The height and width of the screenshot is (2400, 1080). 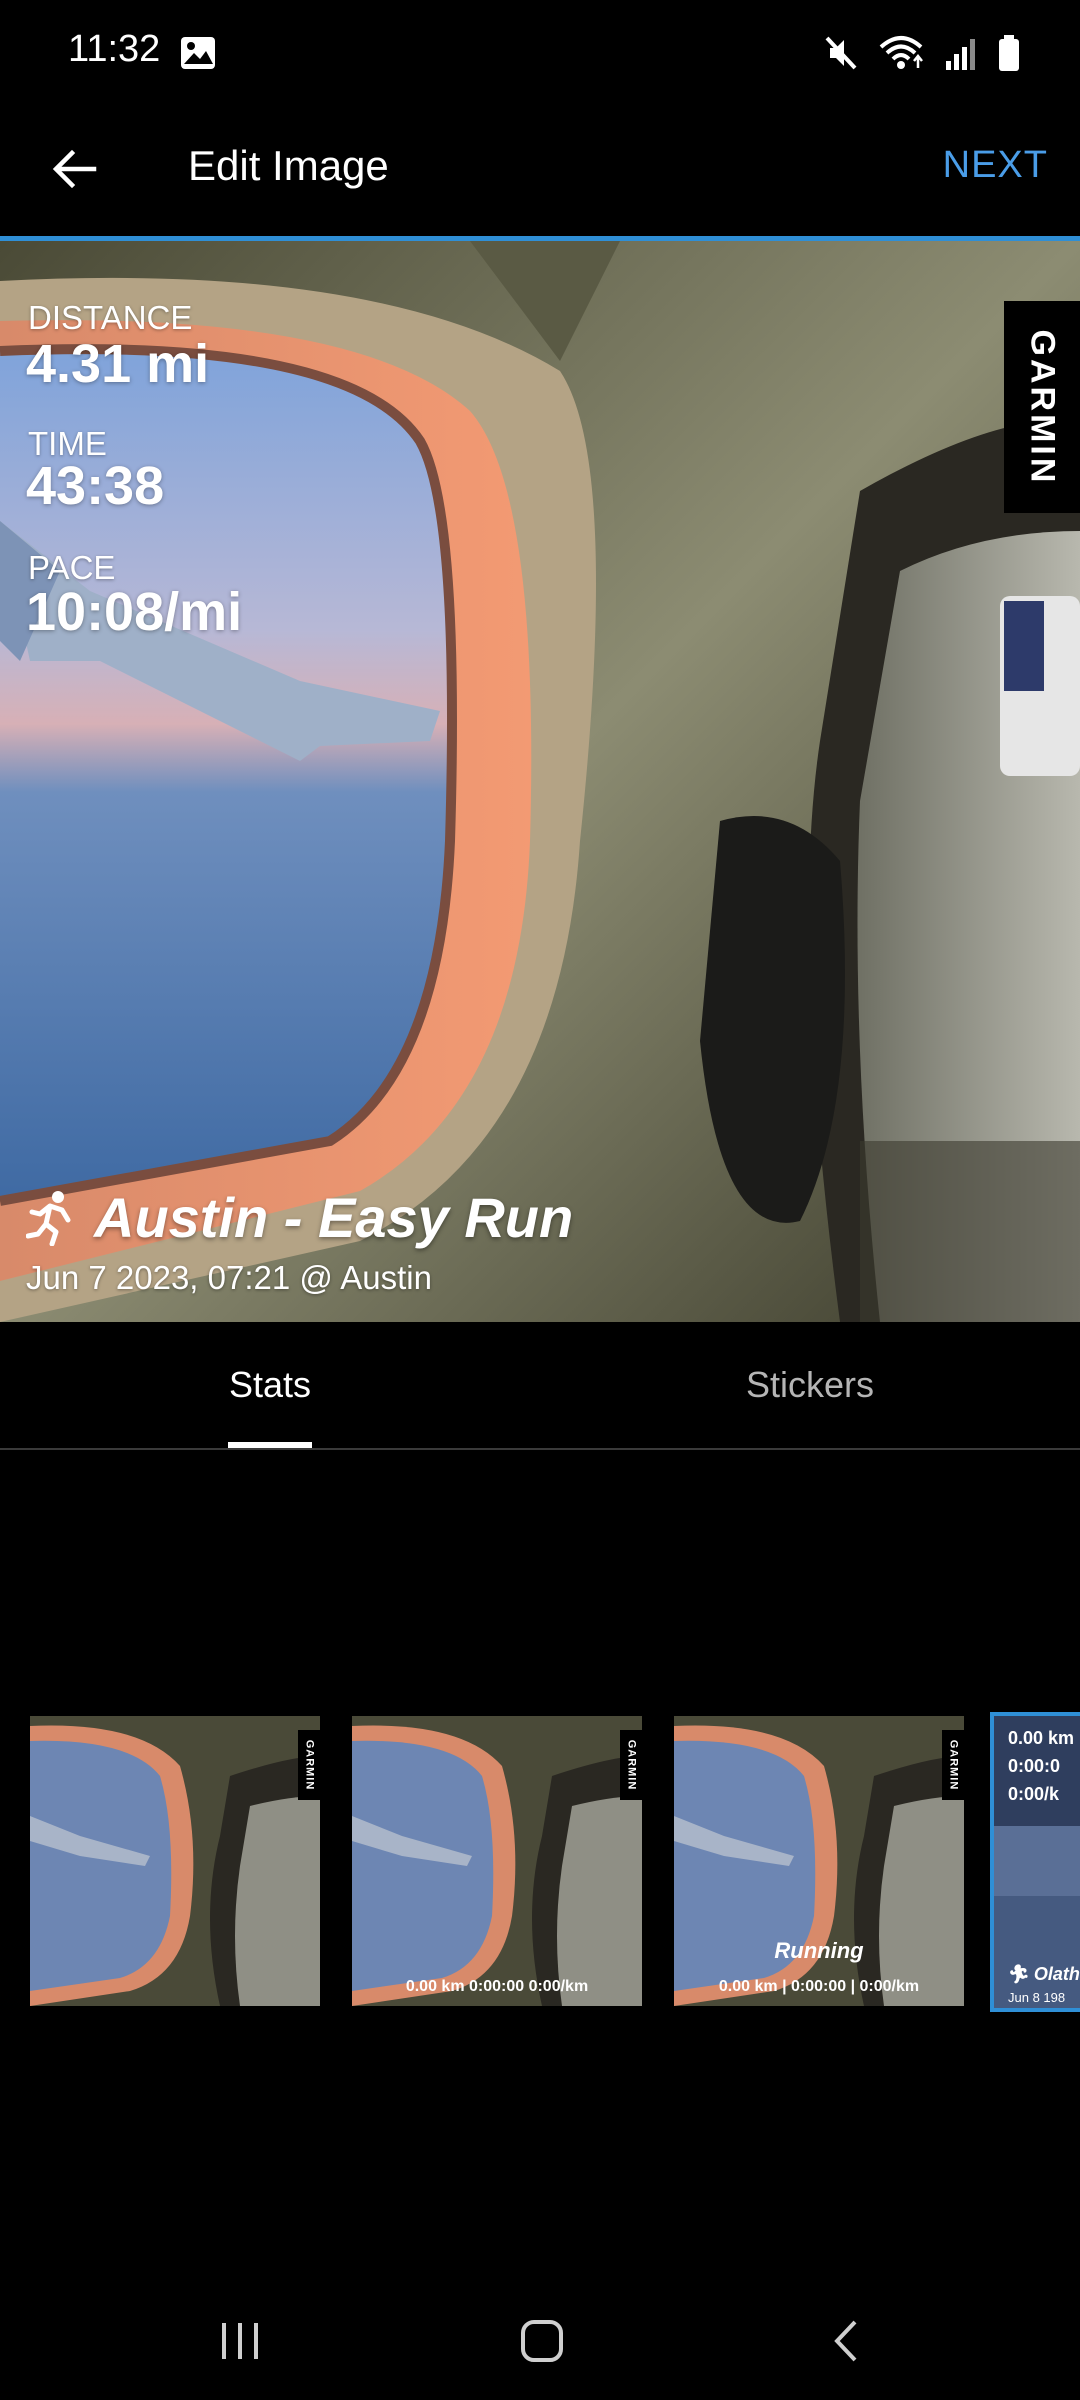 I want to click on system-back-button, so click(x=846, y=2341).